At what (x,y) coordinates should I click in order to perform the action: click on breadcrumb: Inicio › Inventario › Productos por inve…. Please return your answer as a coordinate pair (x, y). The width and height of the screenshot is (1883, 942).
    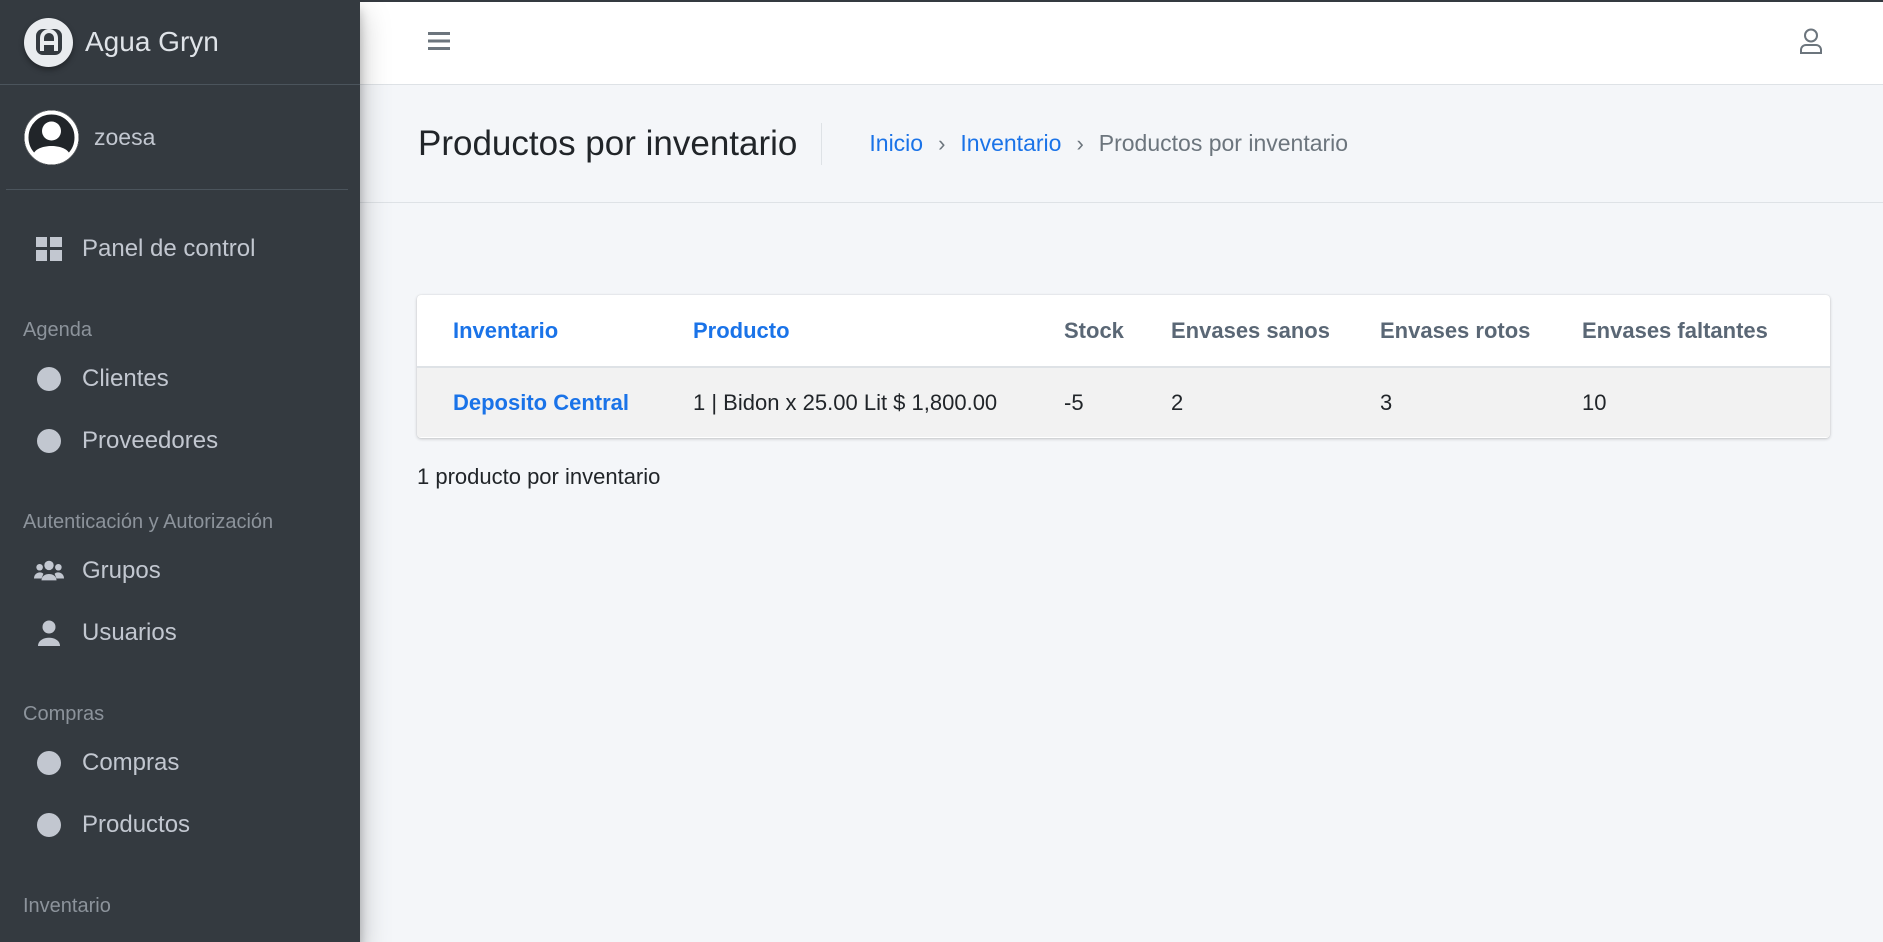
    Looking at the image, I should click on (1108, 143).